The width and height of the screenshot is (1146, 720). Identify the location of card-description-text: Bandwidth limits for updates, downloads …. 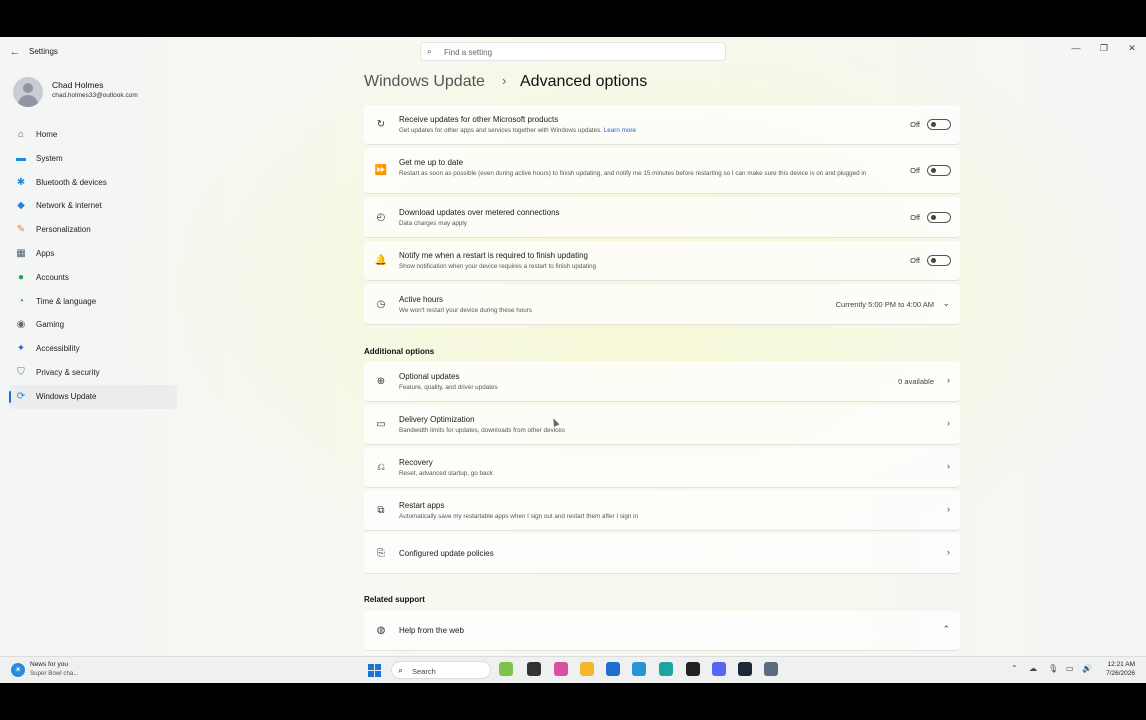
(482, 430).